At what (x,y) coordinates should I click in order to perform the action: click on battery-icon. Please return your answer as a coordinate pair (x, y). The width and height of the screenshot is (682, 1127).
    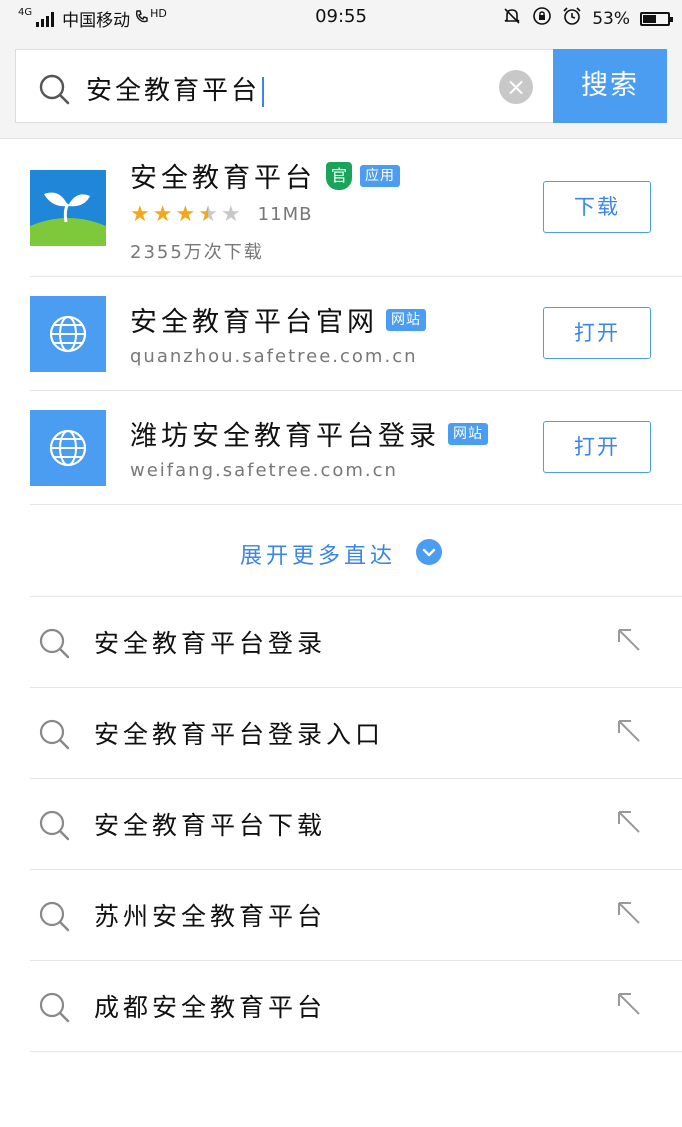
    Looking at the image, I should click on (656, 18).